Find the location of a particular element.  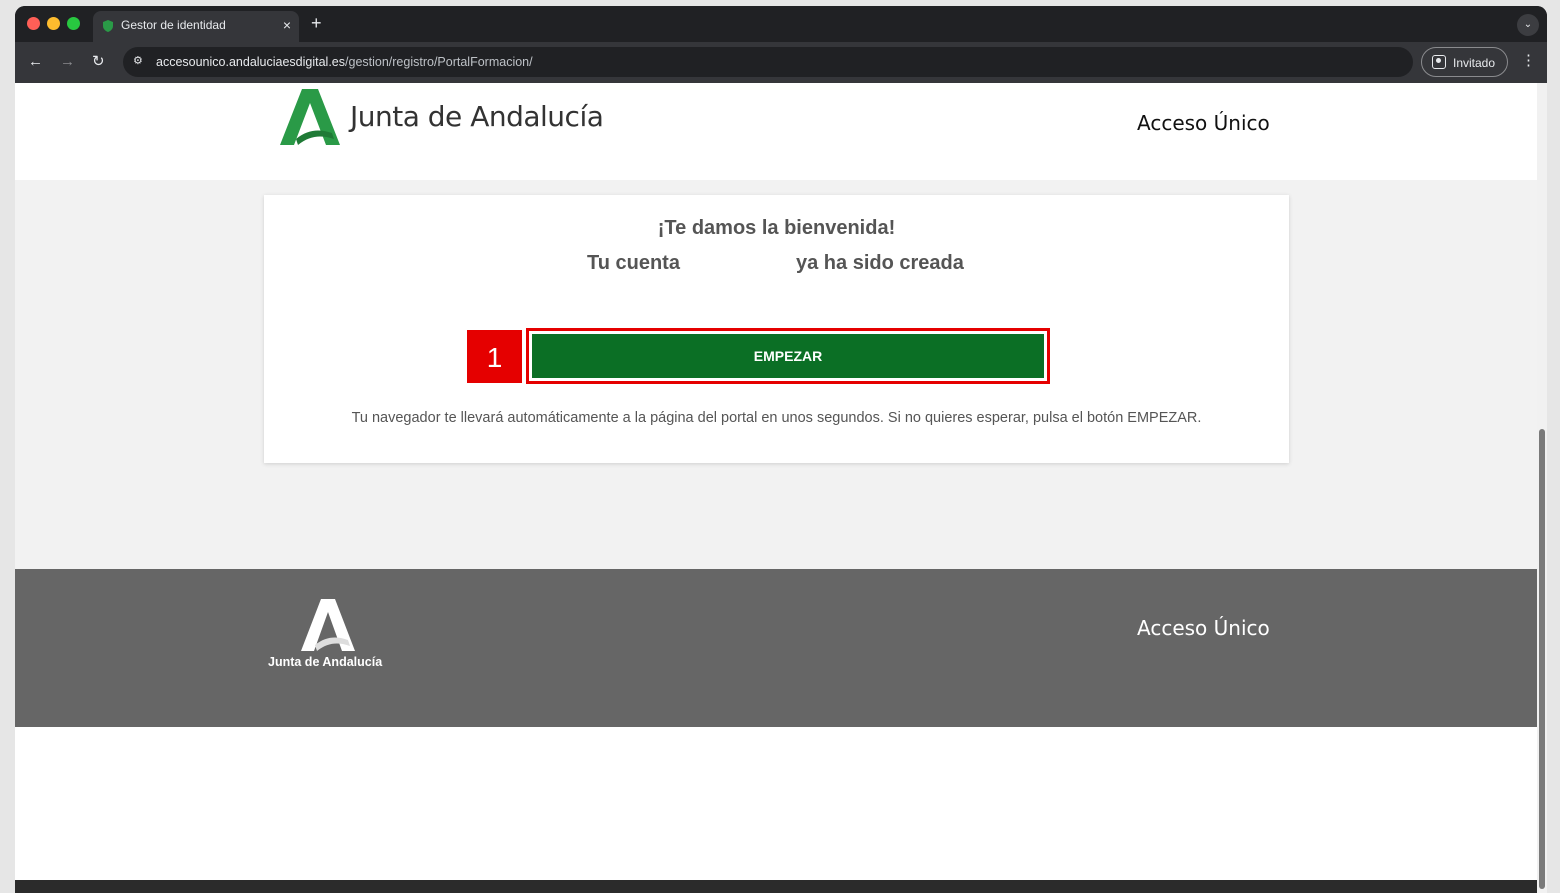

reload-icon: ↻ is located at coordinates (98, 62).